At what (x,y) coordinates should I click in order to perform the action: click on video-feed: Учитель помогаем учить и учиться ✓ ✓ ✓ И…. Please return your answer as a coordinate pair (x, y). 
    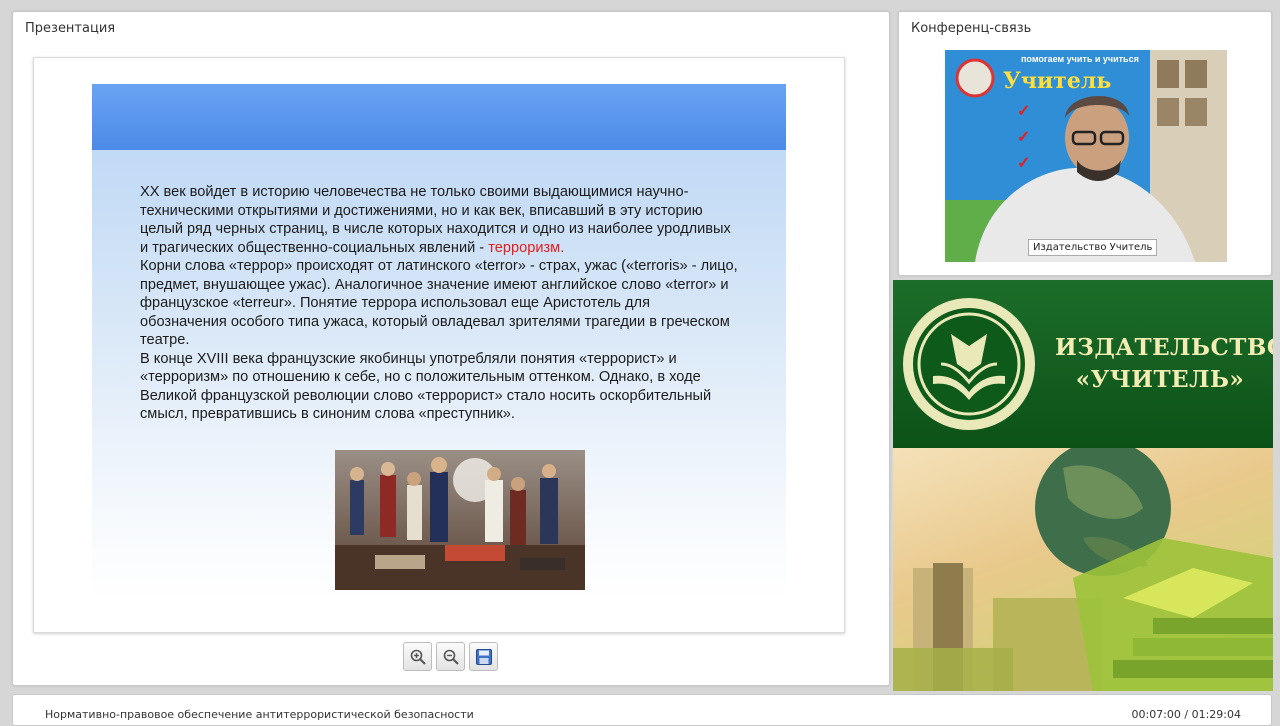
    Looking at the image, I should click on (1086, 156).